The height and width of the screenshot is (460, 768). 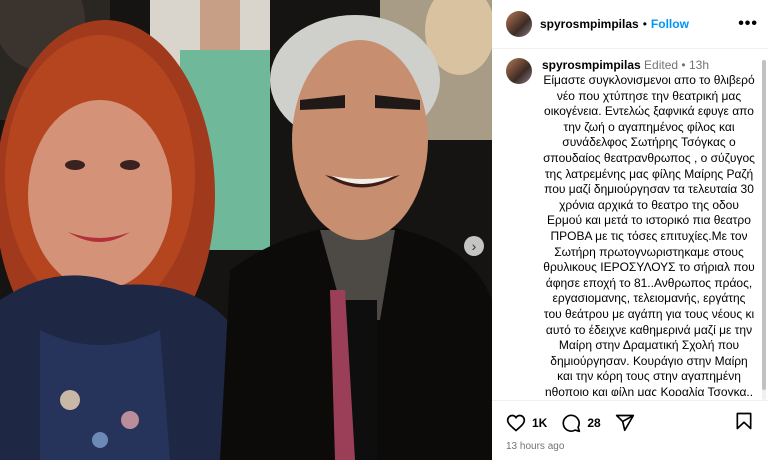 I want to click on caption-meta: spyrosmpimpilas Edited • 13h, so click(x=649, y=65).